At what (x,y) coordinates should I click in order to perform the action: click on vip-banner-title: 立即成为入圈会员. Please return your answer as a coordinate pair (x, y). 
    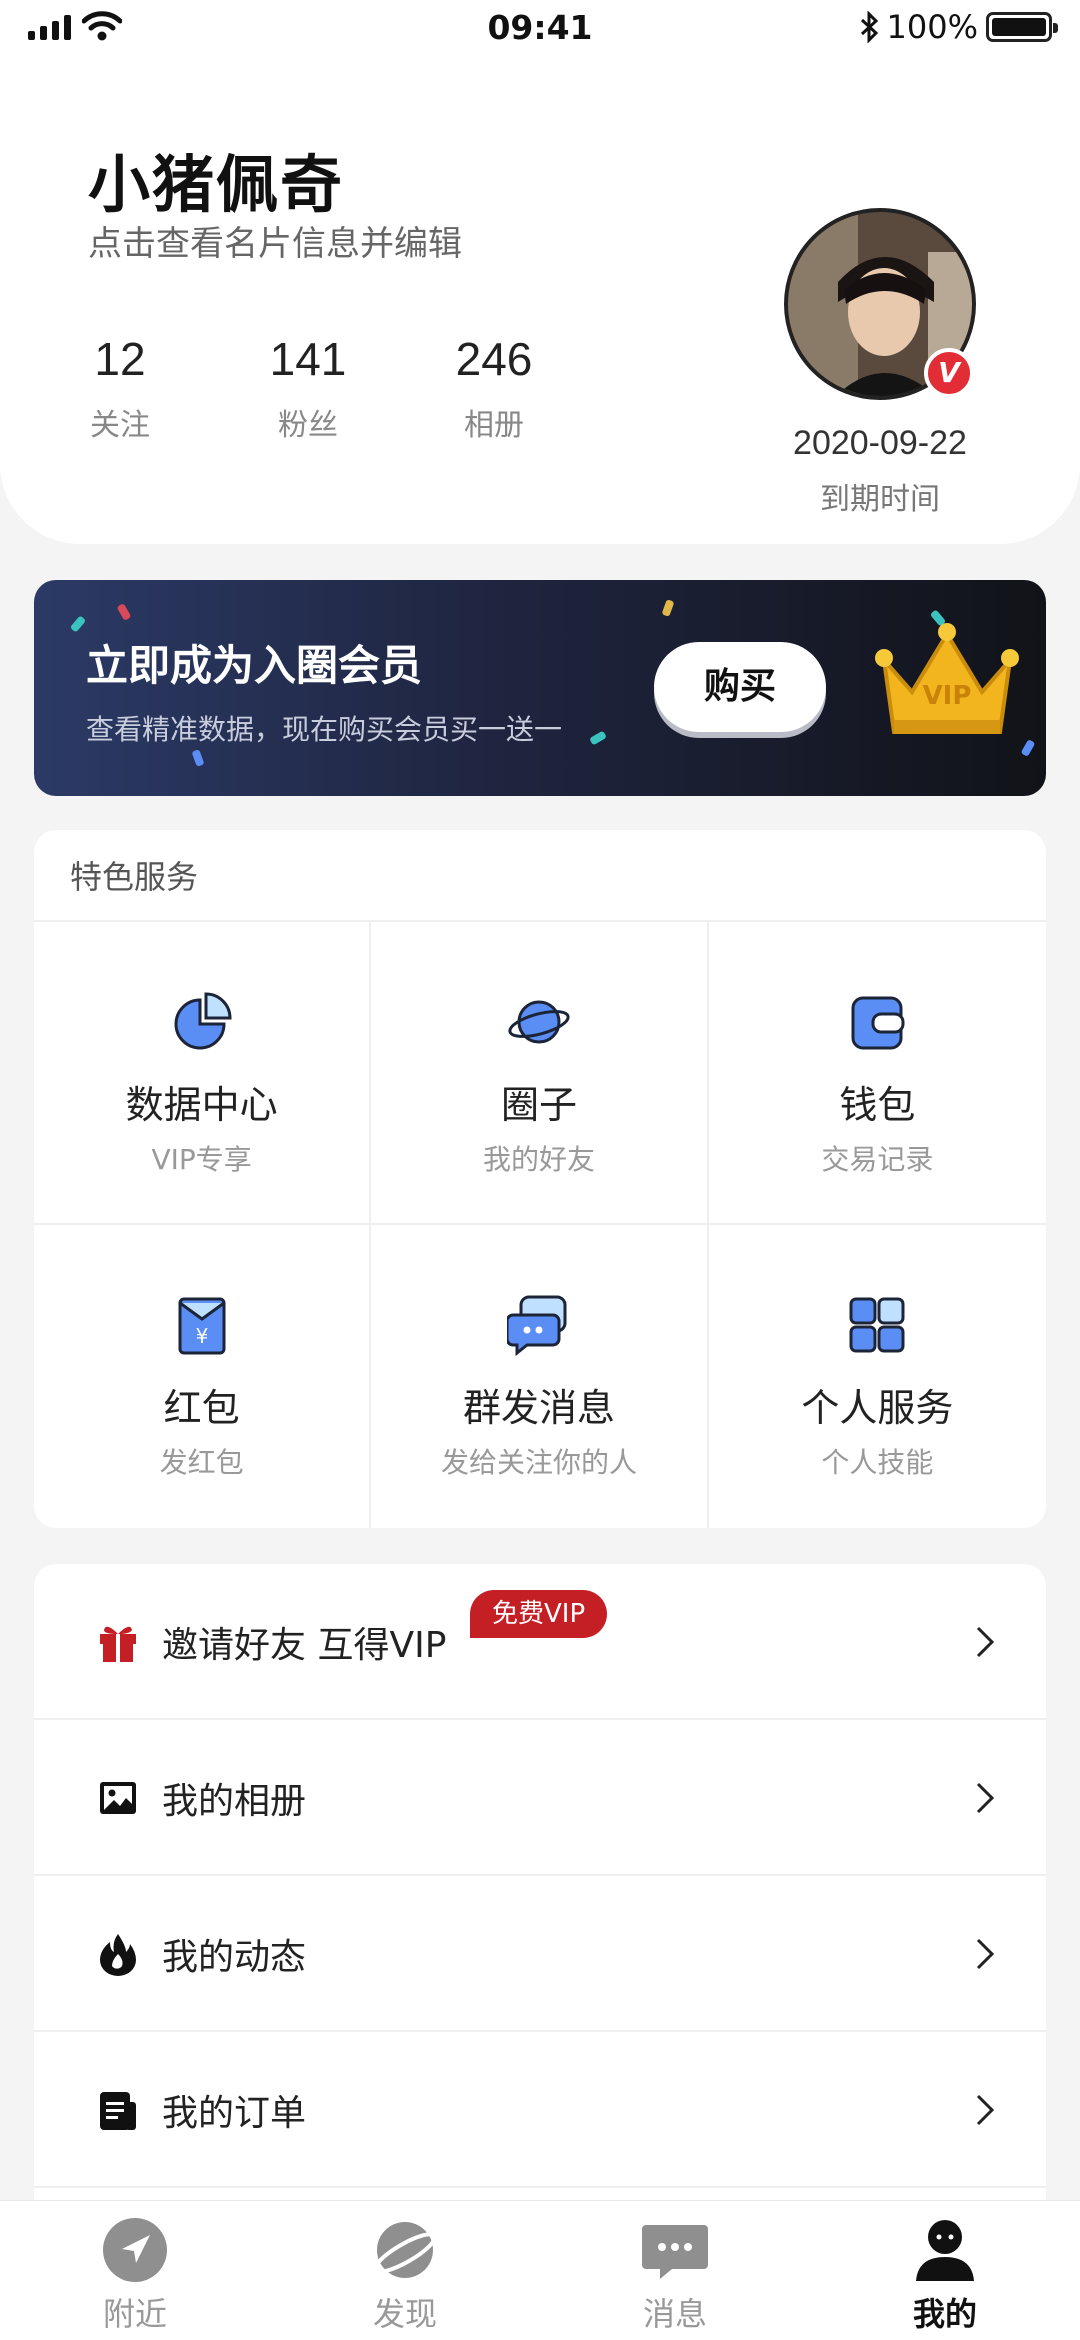
    Looking at the image, I should click on (254, 665).